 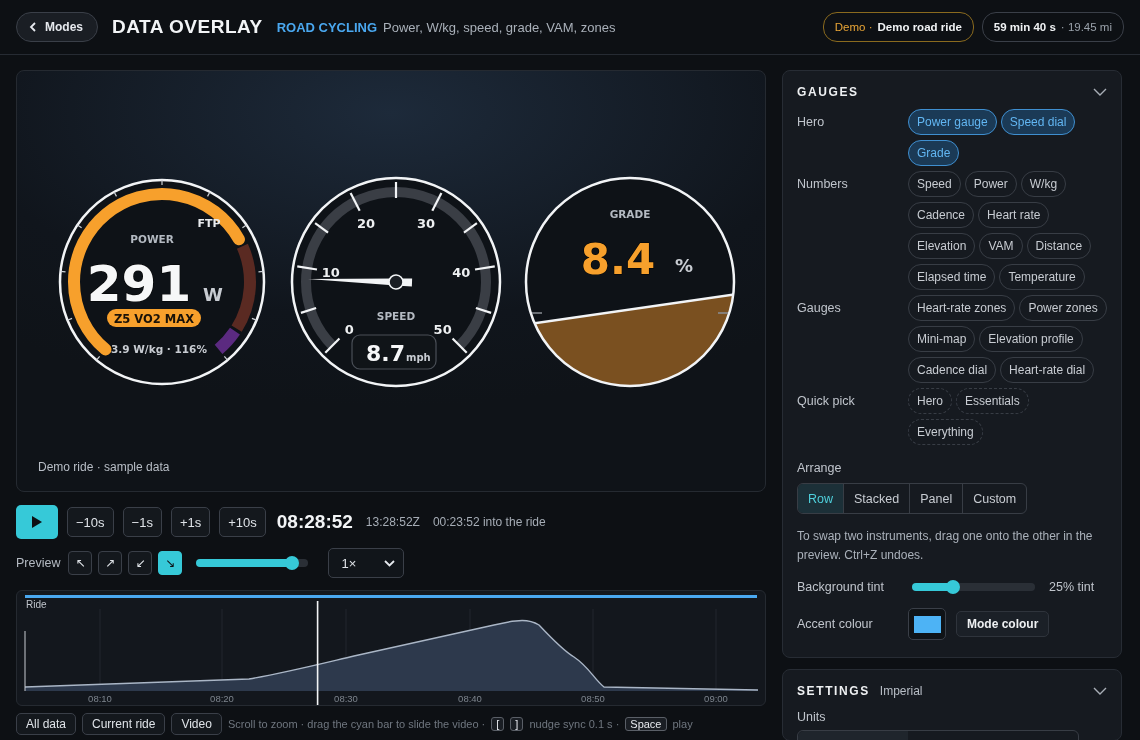 I want to click on layout-tab: Panel, so click(x=936, y=498).